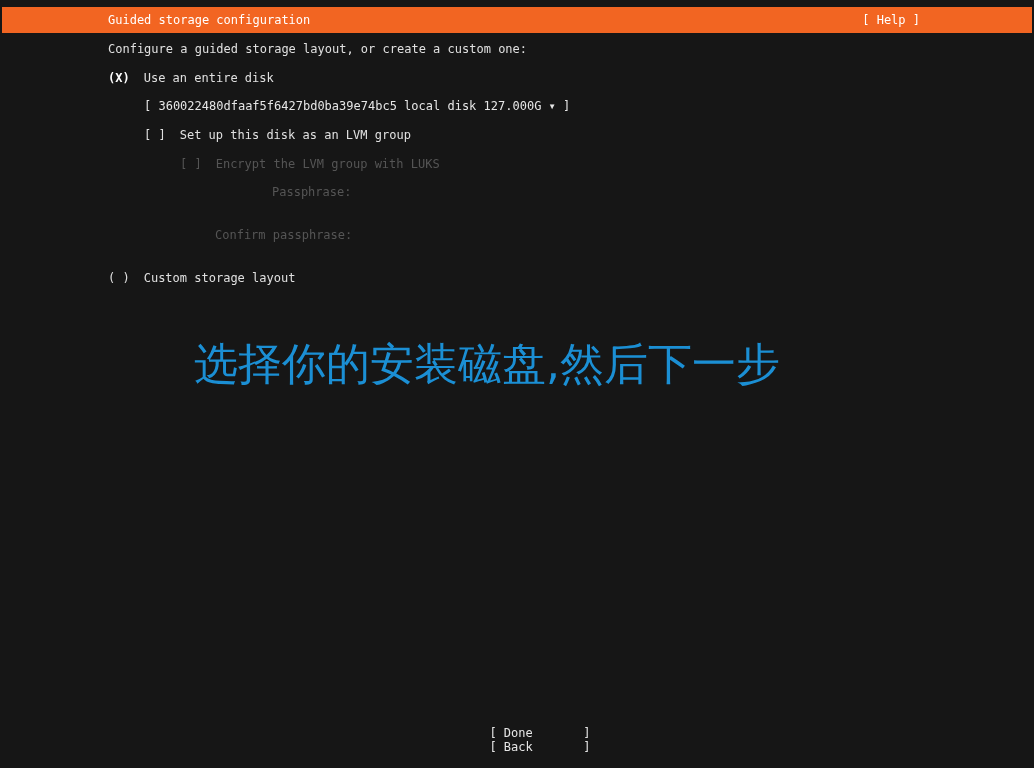 Image resolution: width=1034 pixels, height=768 pixels. Describe the element at coordinates (487, 364) in the screenshot. I see `caption-text: 选择你的安装磁盘,然后下一步` at that location.